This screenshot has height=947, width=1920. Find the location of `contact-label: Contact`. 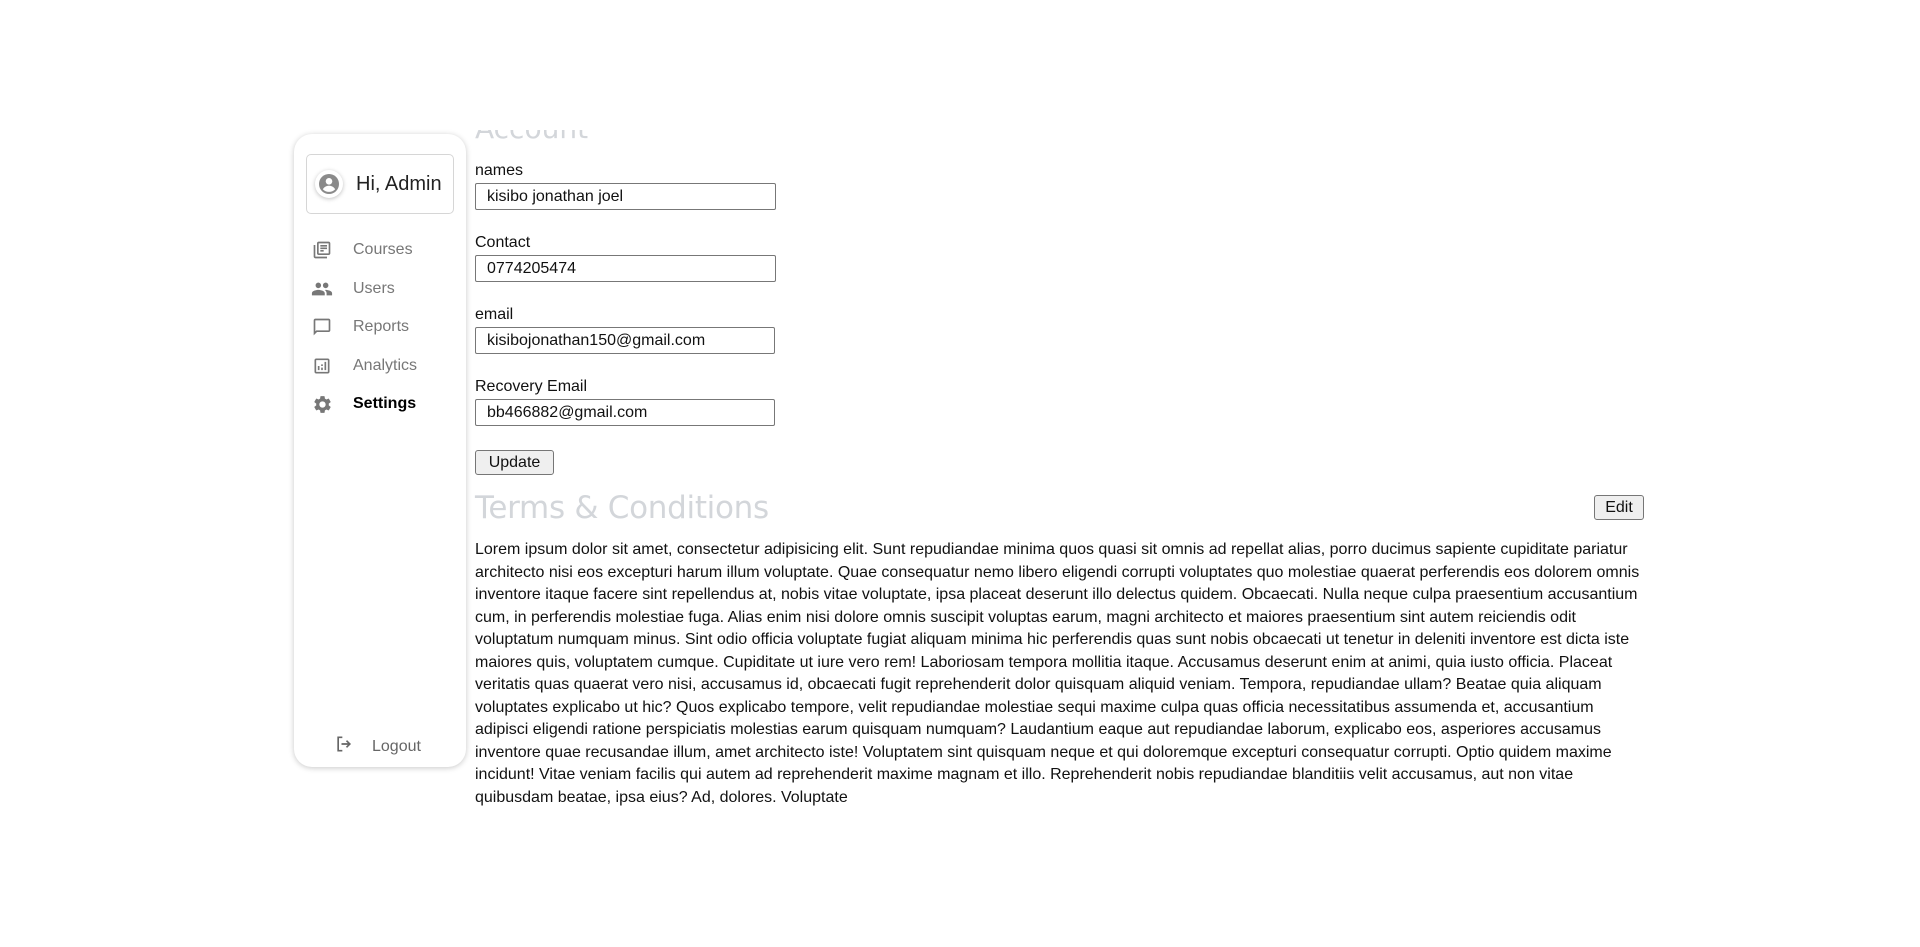

contact-label: Contact is located at coordinates (503, 242).